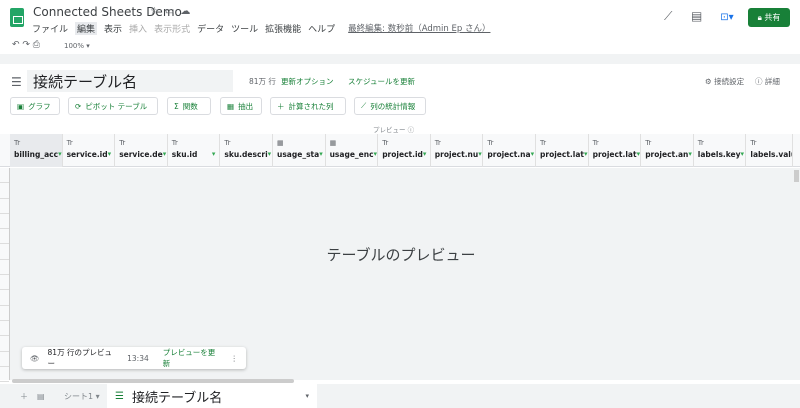  I want to click on toolbar-button: ⟋ 列の統計情報, so click(390, 106).